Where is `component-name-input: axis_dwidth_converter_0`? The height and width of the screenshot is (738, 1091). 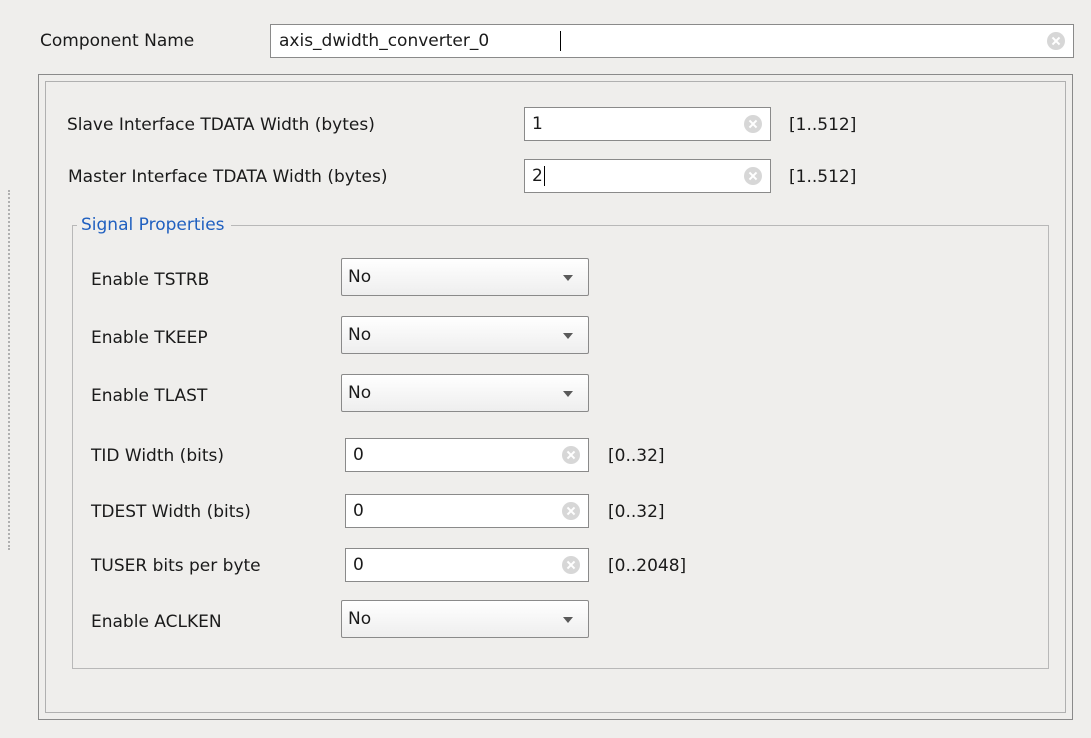 component-name-input: axis_dwidth_converter_0 is located at coordinates (672, 41).